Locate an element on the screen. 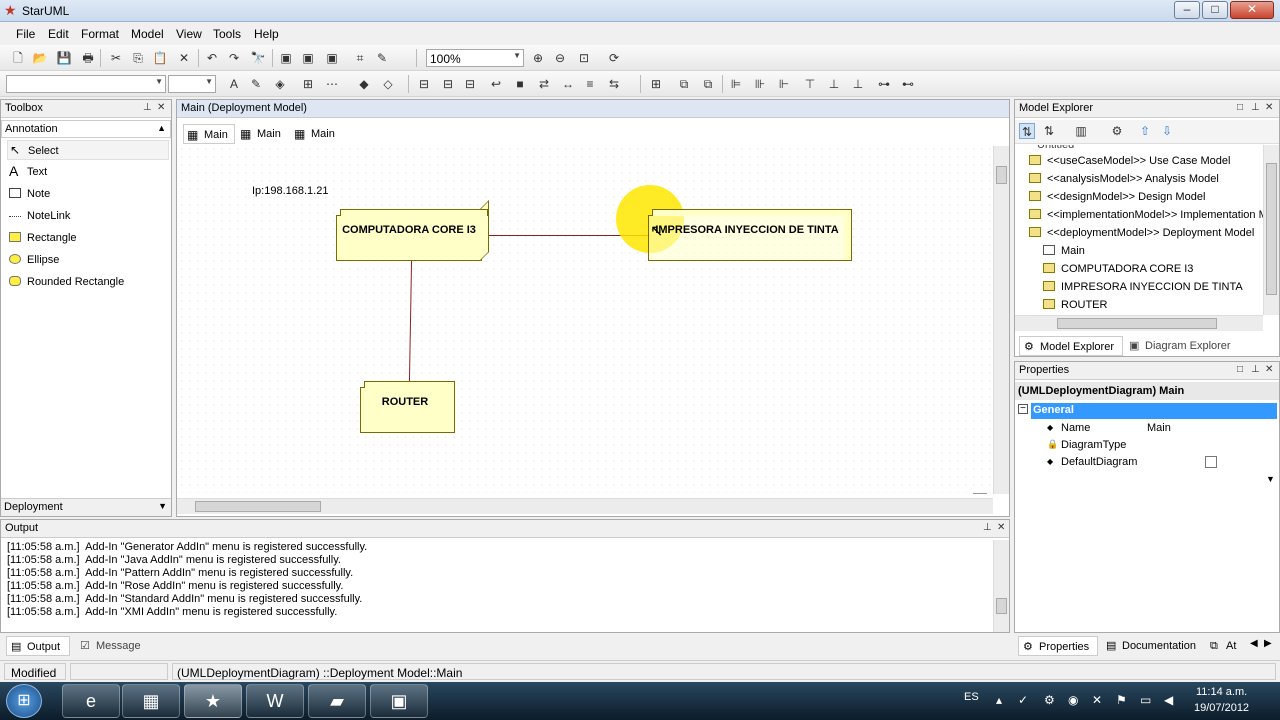 This screenshot has width=1280, height=720. open-icon: 📂 is located at coordinates (40, 58).